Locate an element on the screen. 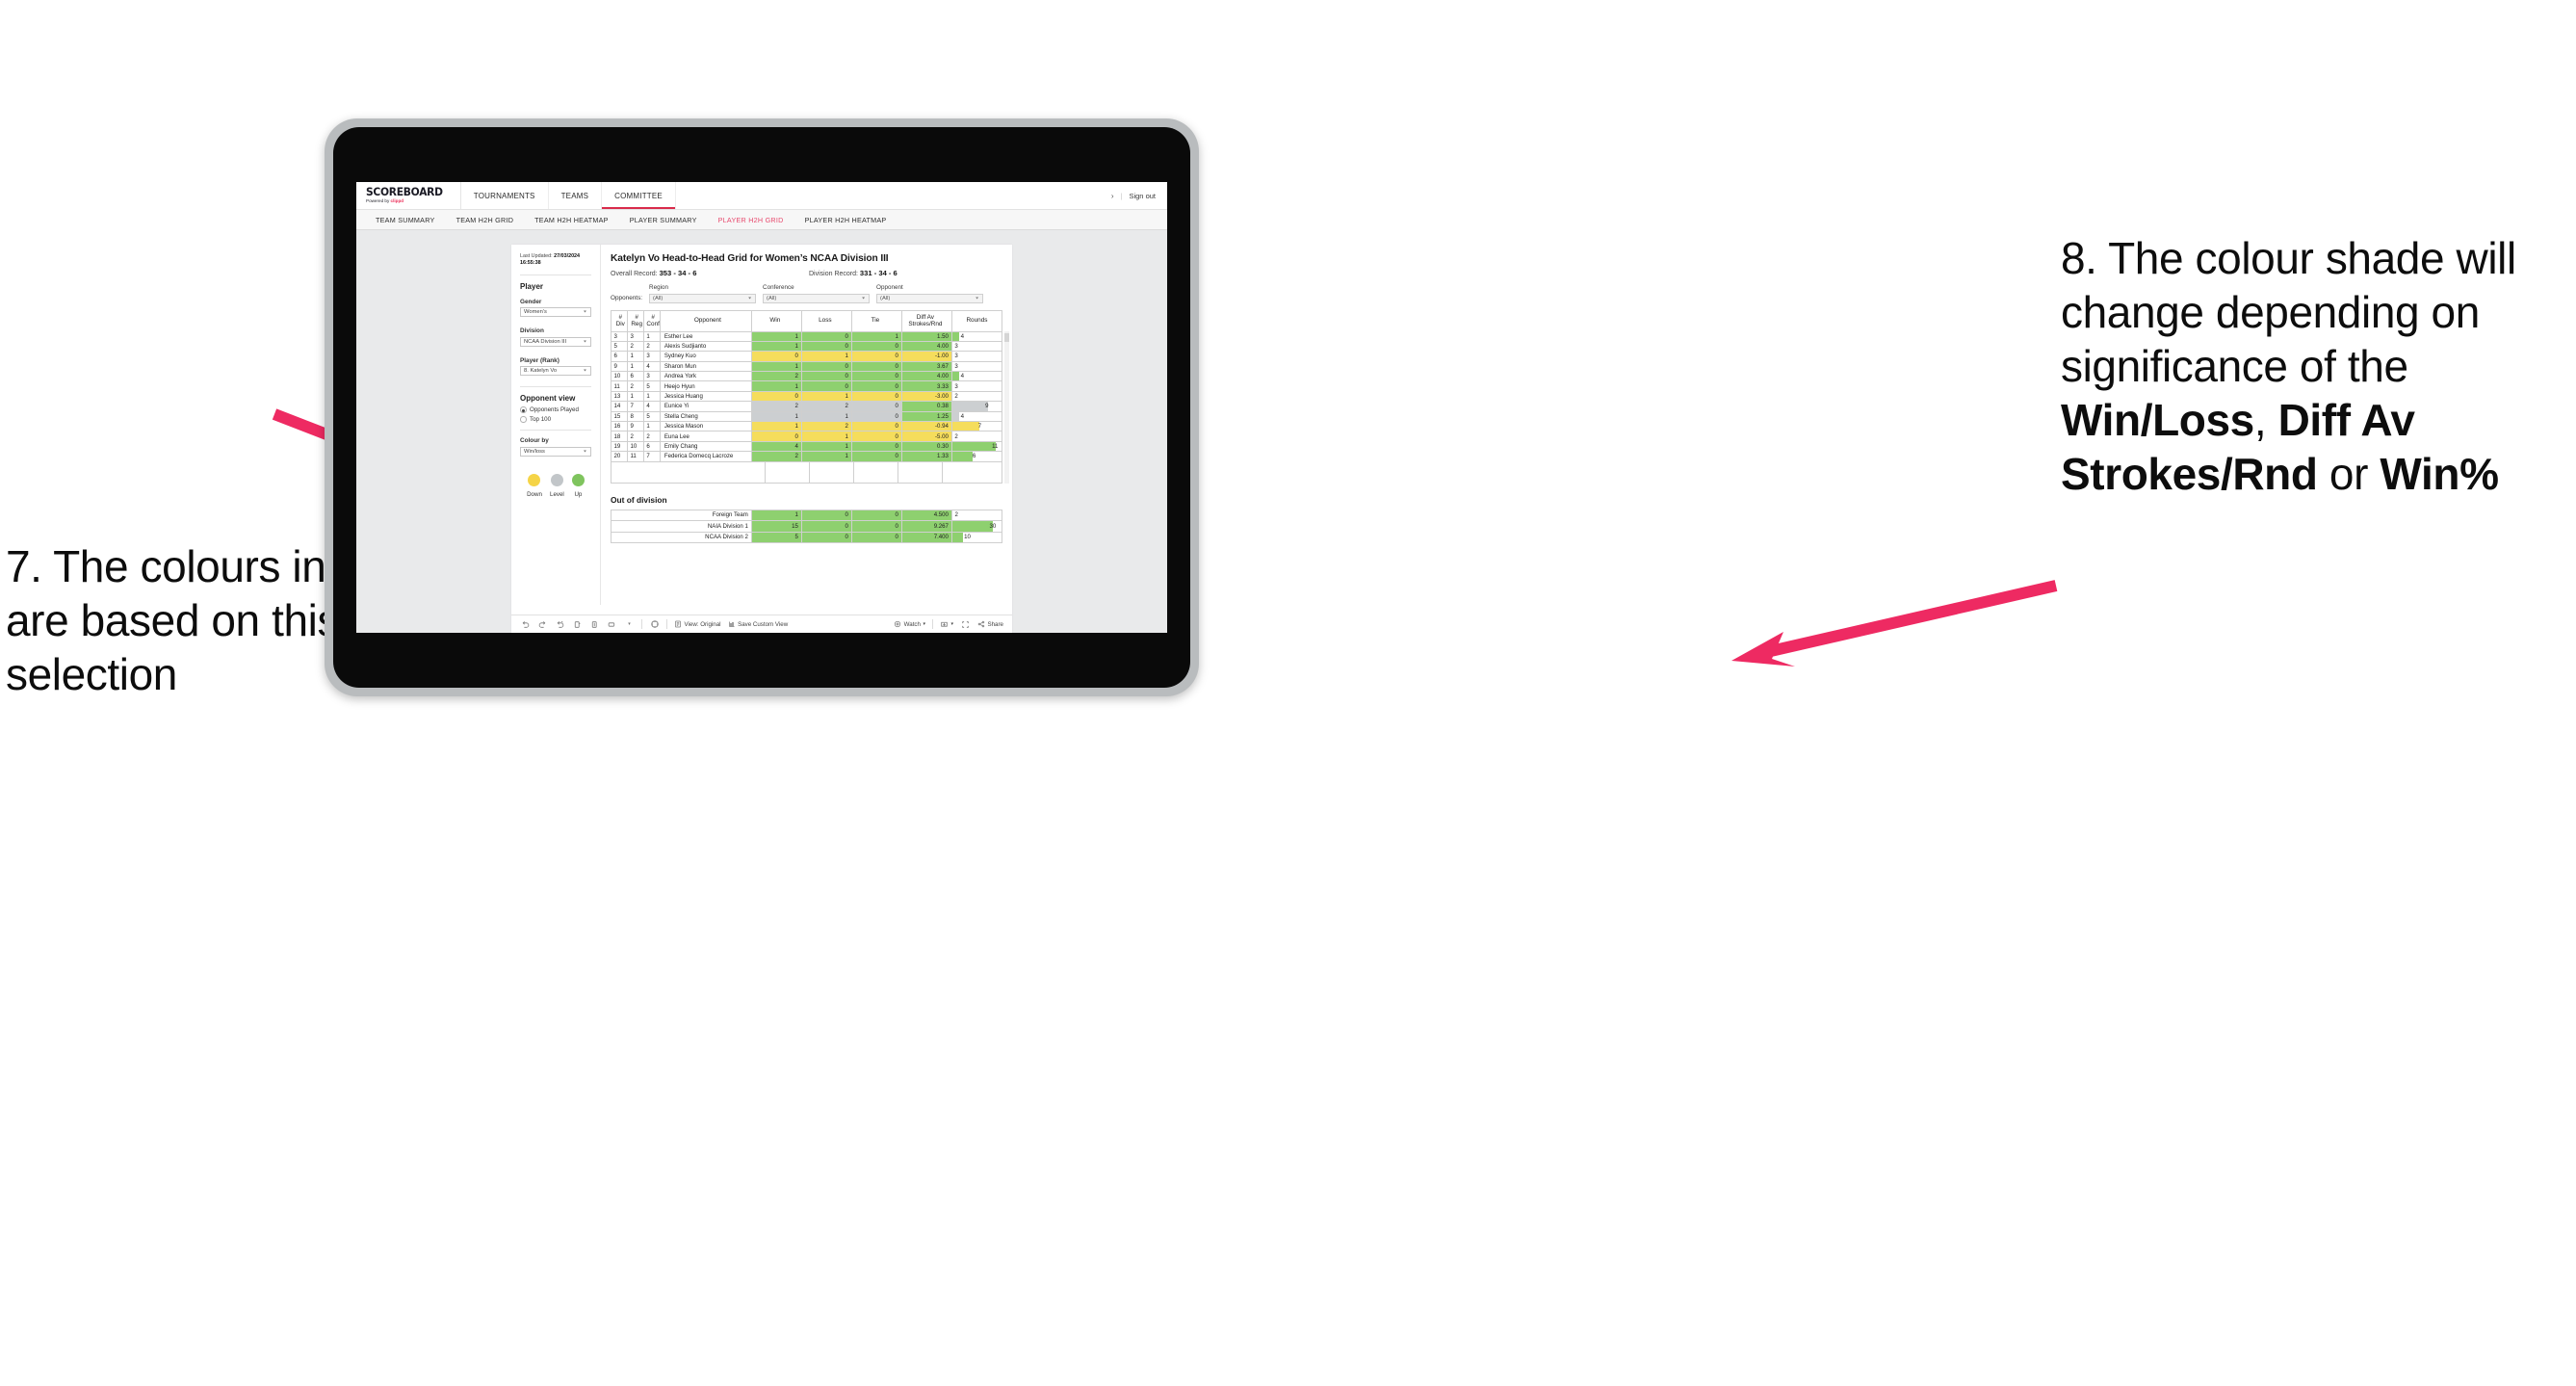 The height and width of the screenshot is (1386, 2576). last-updated-time: 16:55:38 is located at coordinates (530, 263).